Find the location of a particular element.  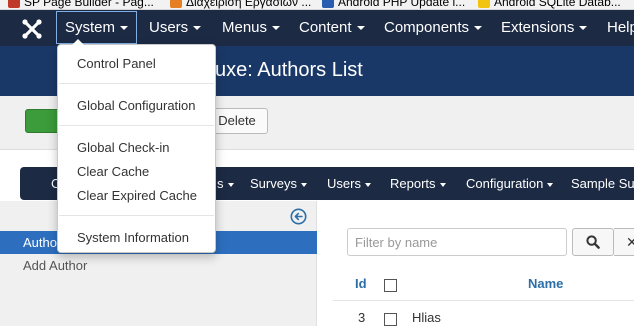

subnav-item-surveys: Surveys is located at coordinates (278, 183).